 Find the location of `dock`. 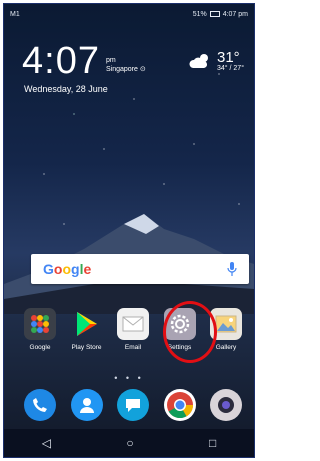

dock is located at coordinates (133, 405).